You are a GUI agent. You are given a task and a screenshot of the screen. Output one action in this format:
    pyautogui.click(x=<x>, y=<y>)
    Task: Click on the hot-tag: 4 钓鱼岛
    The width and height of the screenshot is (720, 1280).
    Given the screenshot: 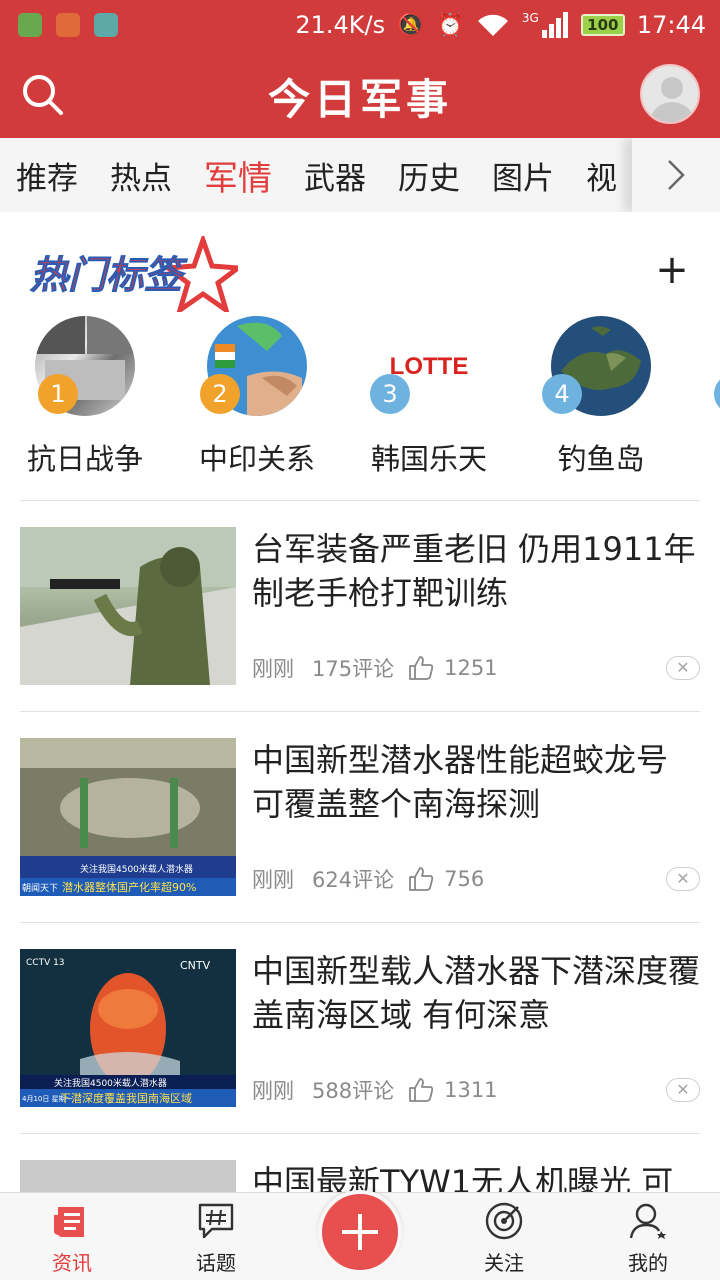 What is the action you would take?
    pyautogui.click(x=601, y=397)
    